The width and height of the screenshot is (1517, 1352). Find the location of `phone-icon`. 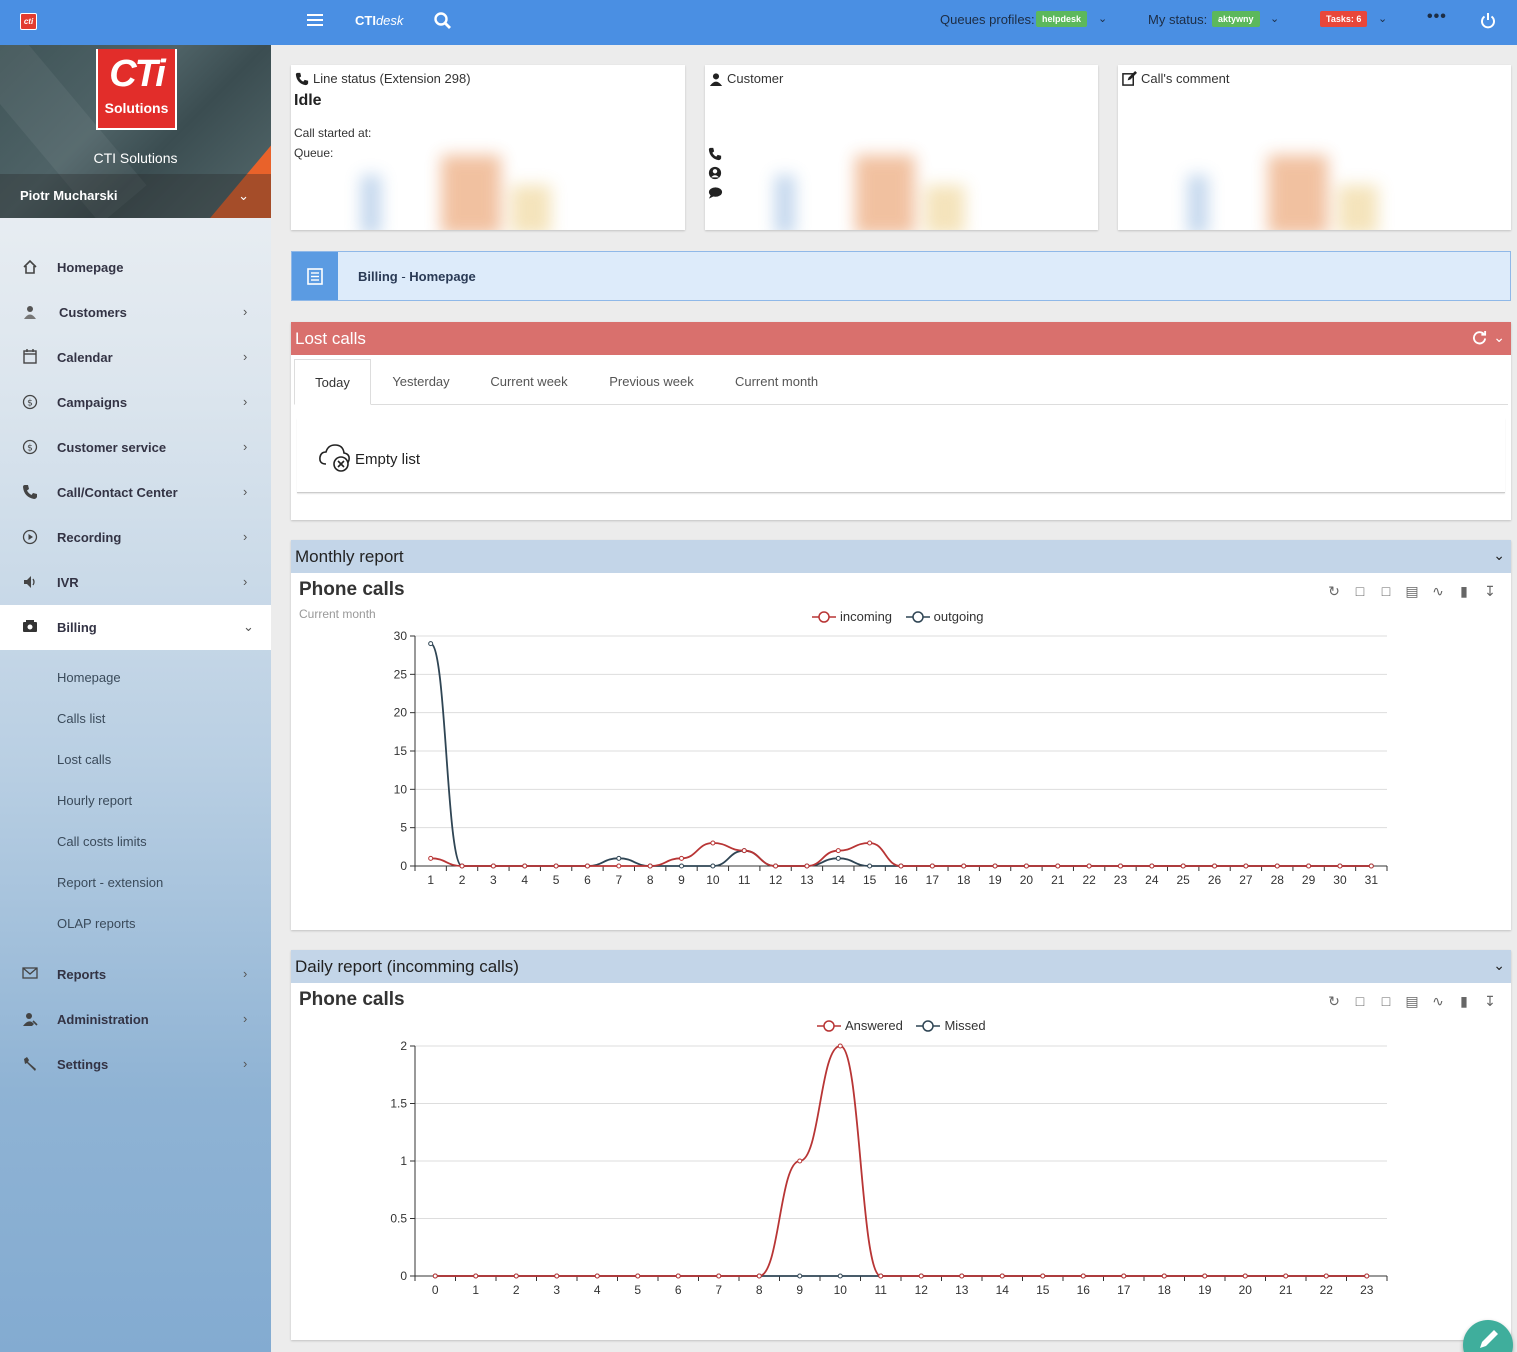

phone-icon is located at coordinates (30, 493).